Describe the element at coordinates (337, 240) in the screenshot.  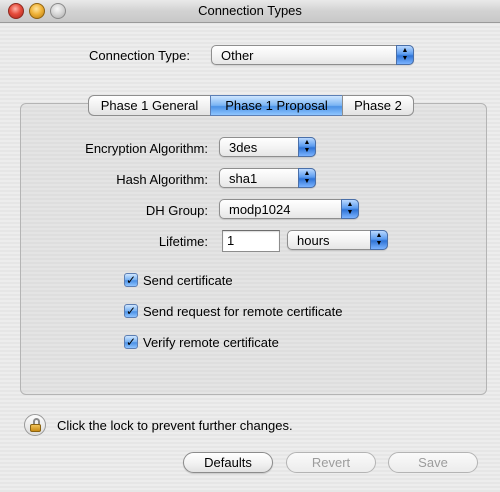
I see `lifetime-unit-popup: hours ▲ ▼` at that location.